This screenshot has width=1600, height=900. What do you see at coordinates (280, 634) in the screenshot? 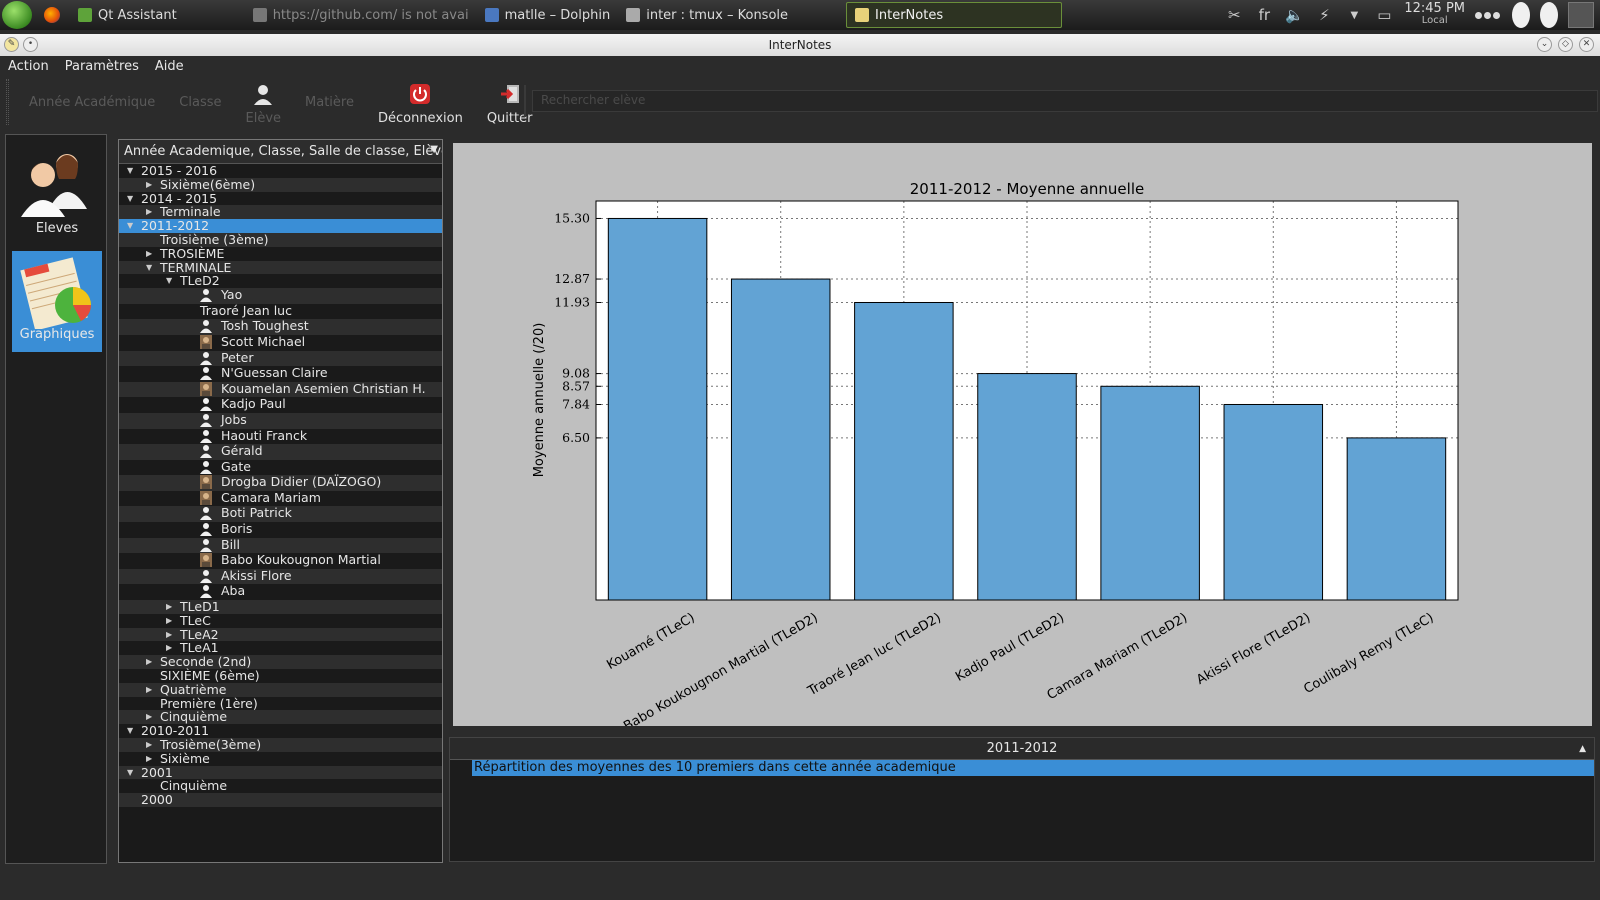
I see `tree-node-row: ▶ TLeA2` at bounding box center [280, 634].